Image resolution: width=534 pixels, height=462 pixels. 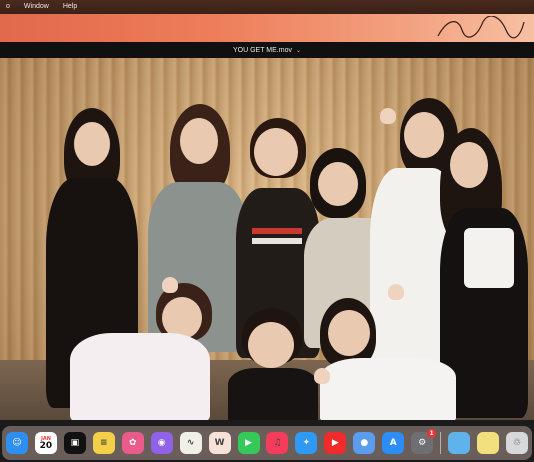 What do you see at coordinates (219, 443) in the screenshot?
I see `word-doc-icon: W` at bounding box center [219, 443].